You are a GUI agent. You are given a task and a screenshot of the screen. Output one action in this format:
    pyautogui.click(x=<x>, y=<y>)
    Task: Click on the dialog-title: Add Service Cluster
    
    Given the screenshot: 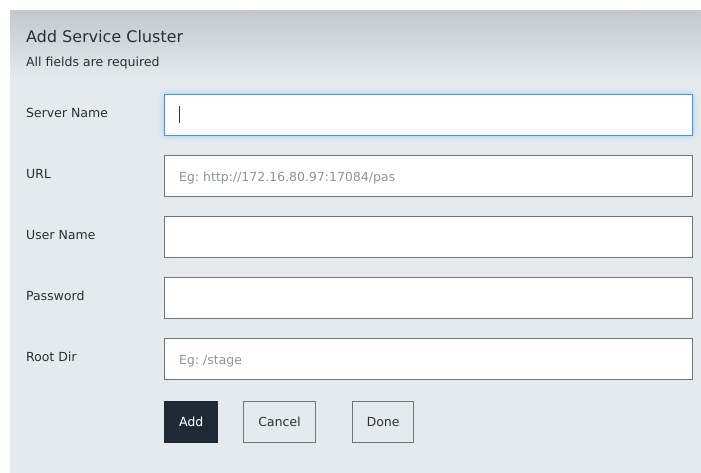 What is the action you would take?
    pyautogui.click(x=105, y=37)
    